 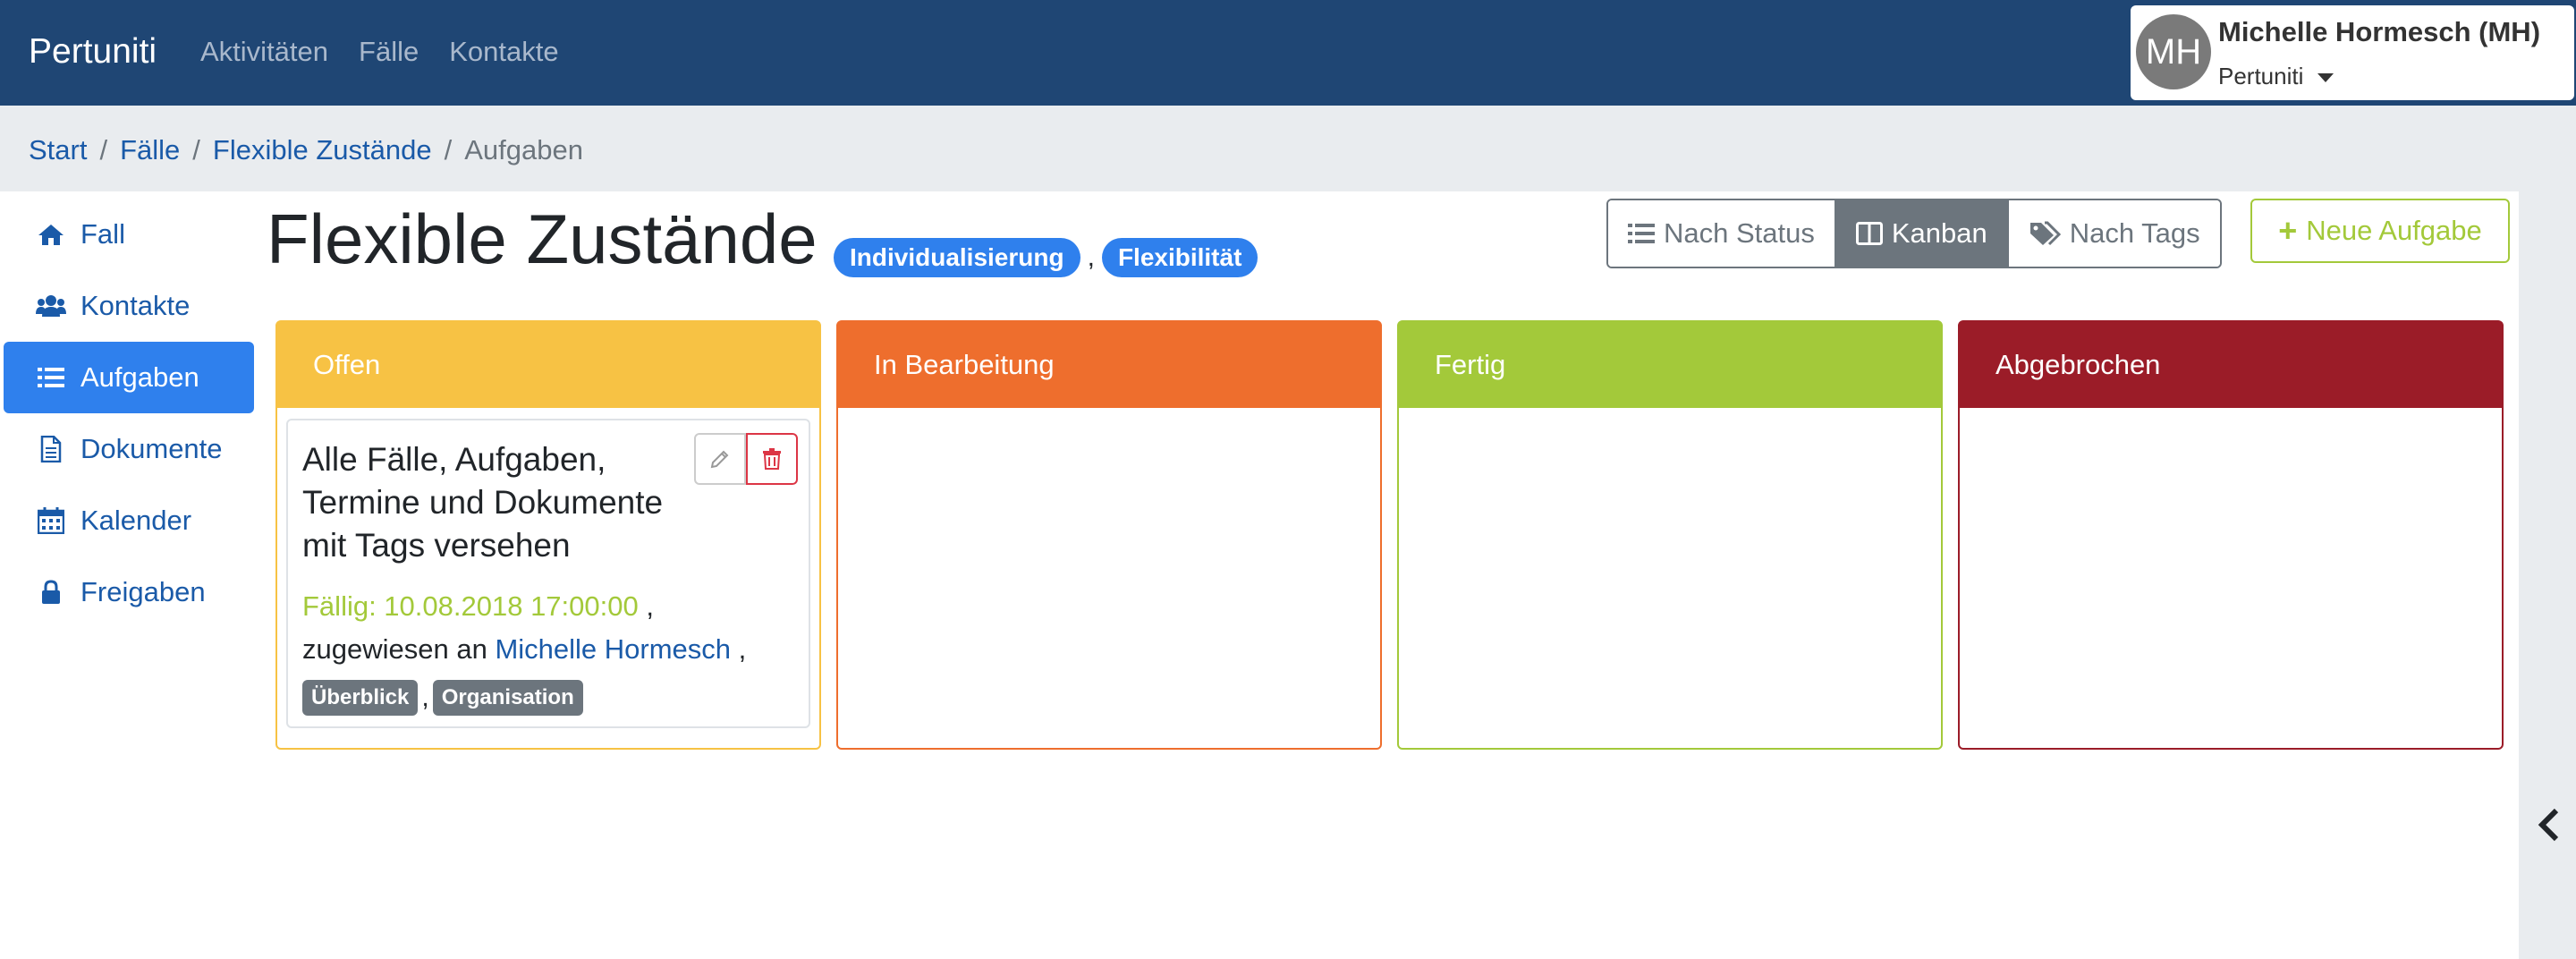 I want to click on side-panel-toggle, so click(x=2547, y=575).